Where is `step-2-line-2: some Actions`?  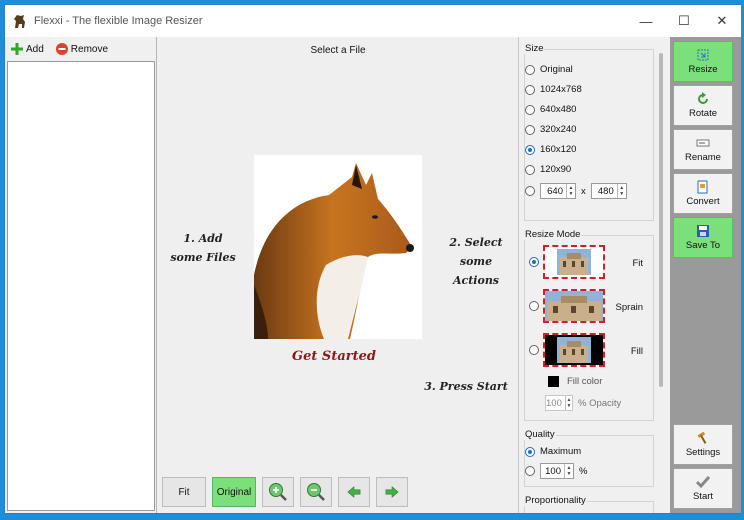
step-2-line-2: some Actions is located at coordinates (476, 271).